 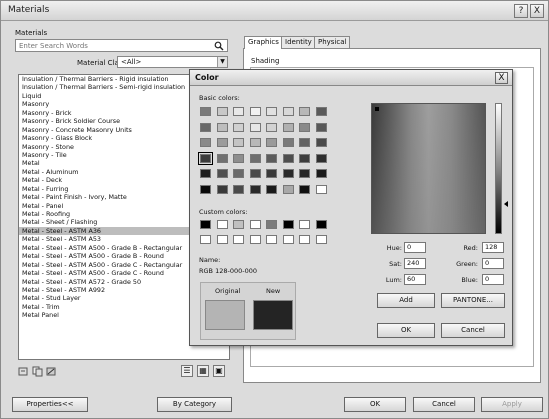 I want to click on green-field: 0, so click(x=493, y=263).